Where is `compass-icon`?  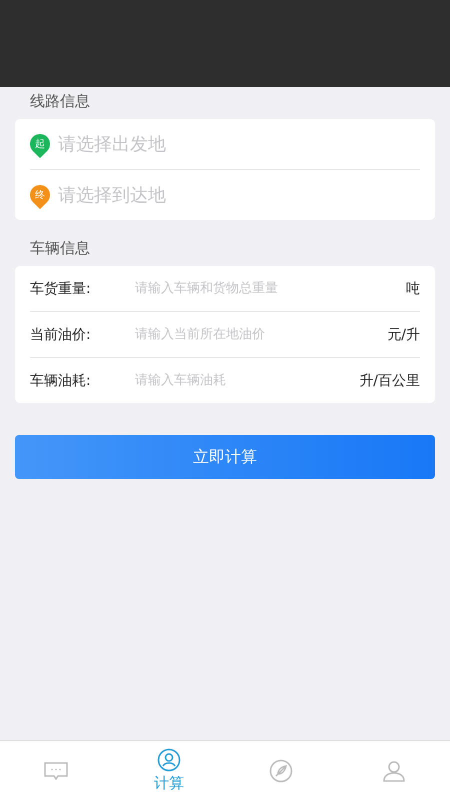
compass-icon is located at coordinates (281, 770).